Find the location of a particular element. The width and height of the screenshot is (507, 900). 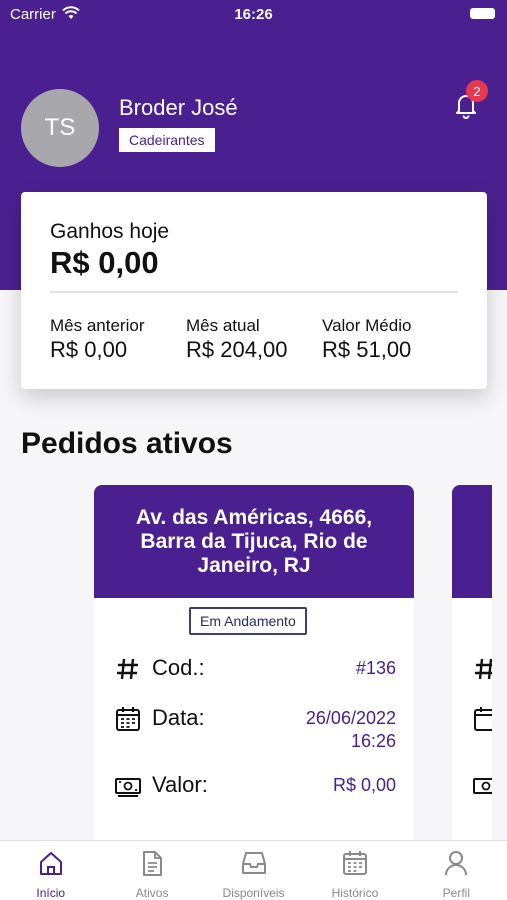

tab-label: Início is located at coordinates (51, 893).